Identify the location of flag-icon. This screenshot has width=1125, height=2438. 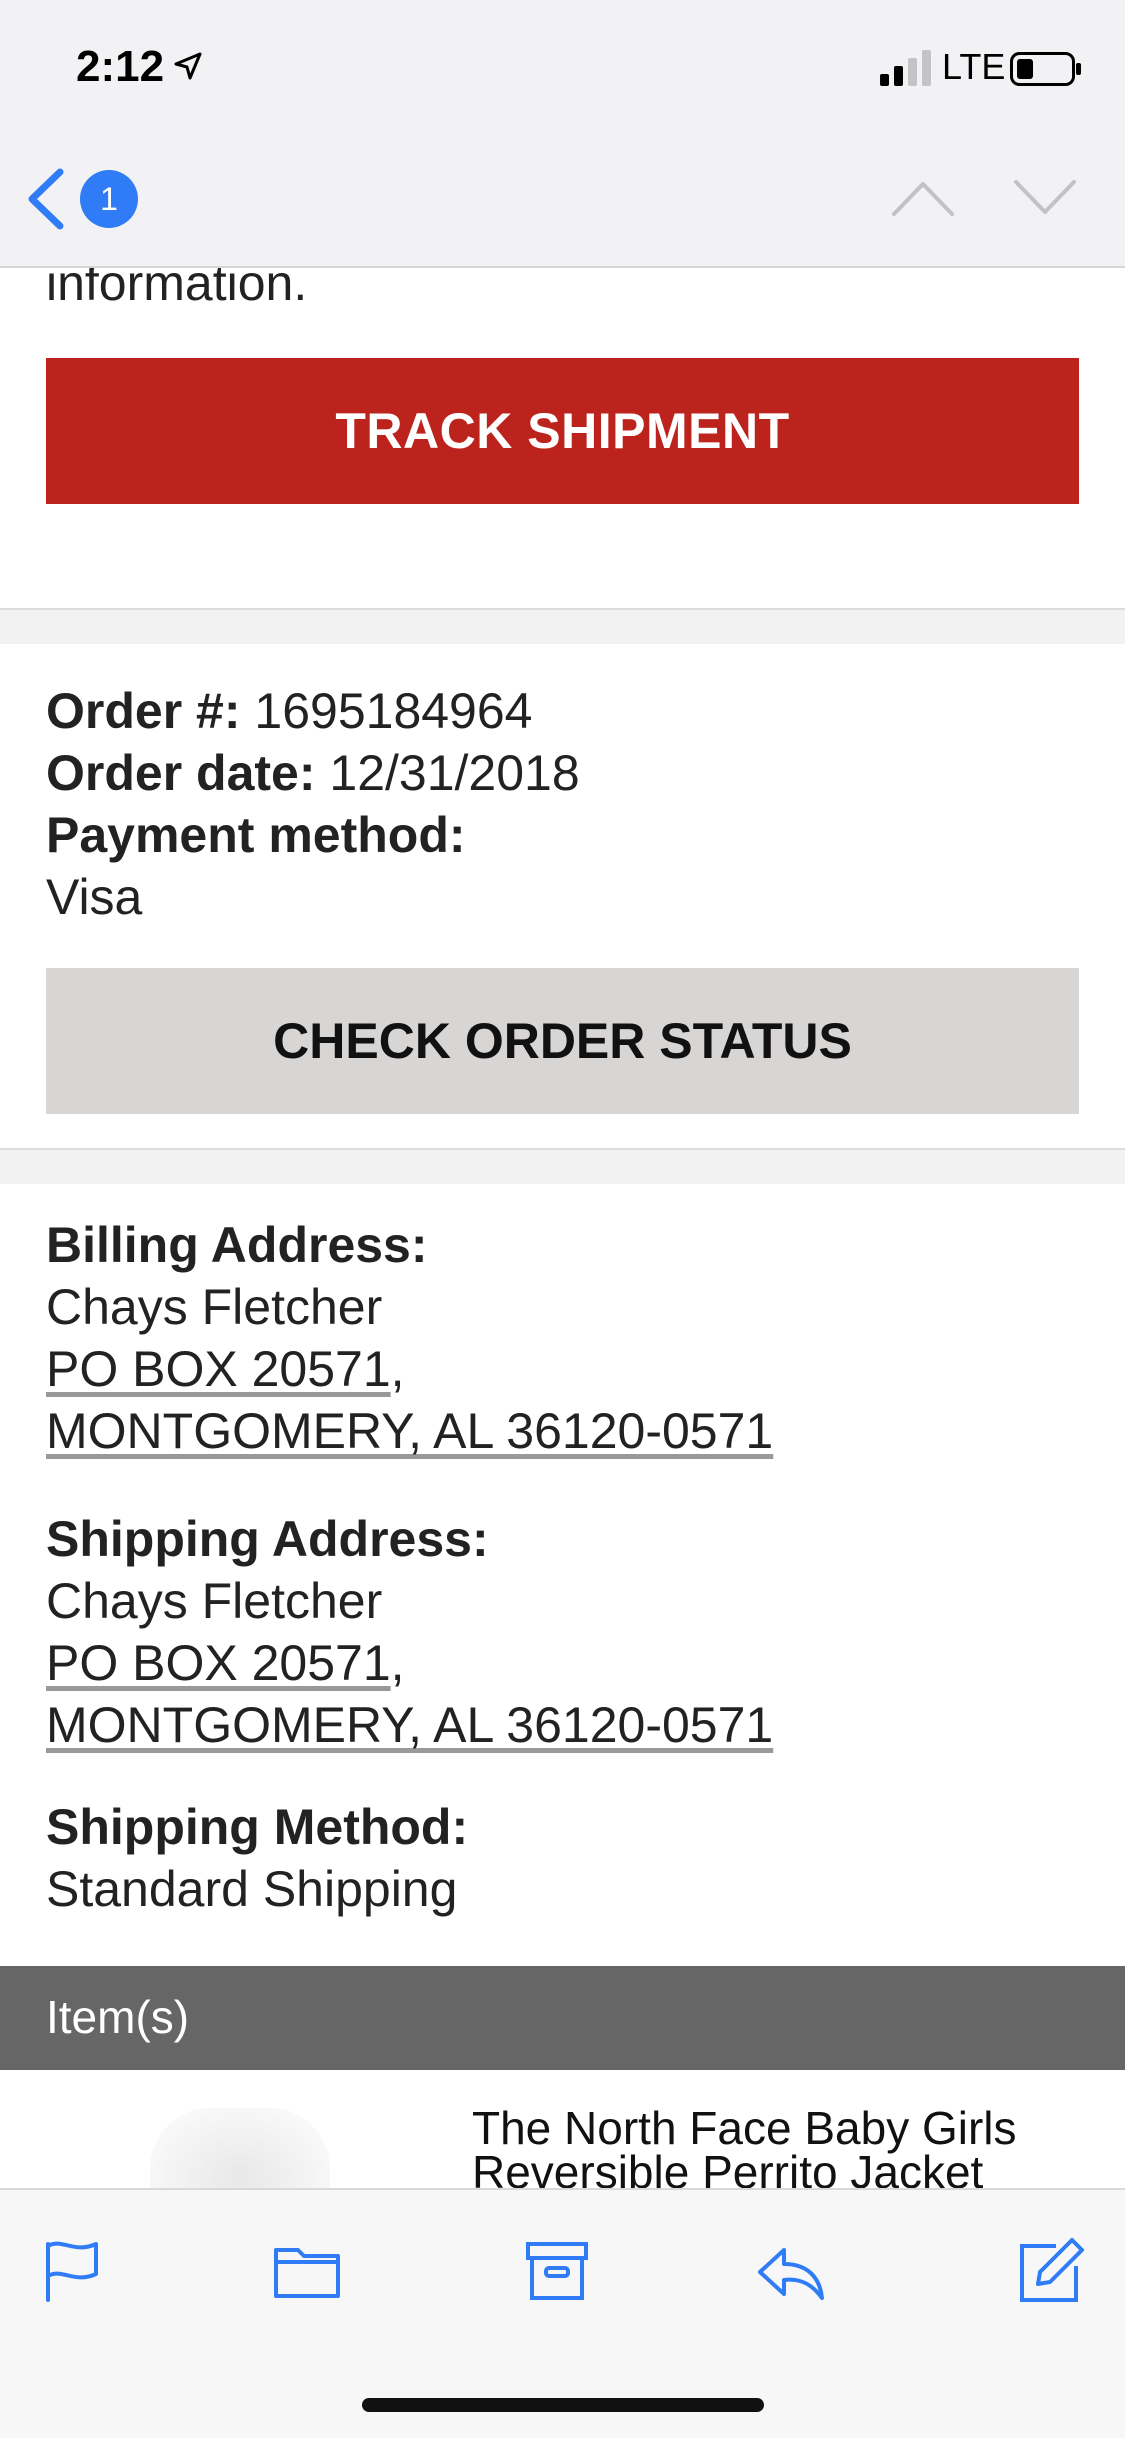
(73, 2271).